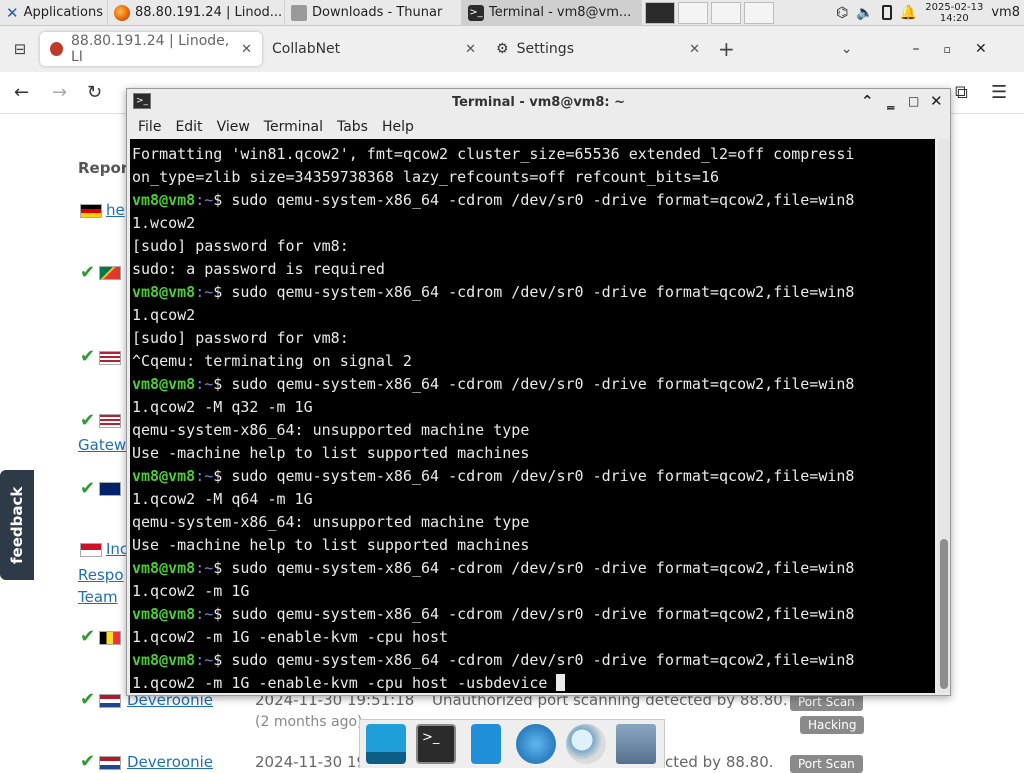 Image resolution: width=1024 pixels, height=773 pixels. What do you see at coordinates (886, 12) in the screenshot?
I see `battery-icon` at bounding box center [886, 12].